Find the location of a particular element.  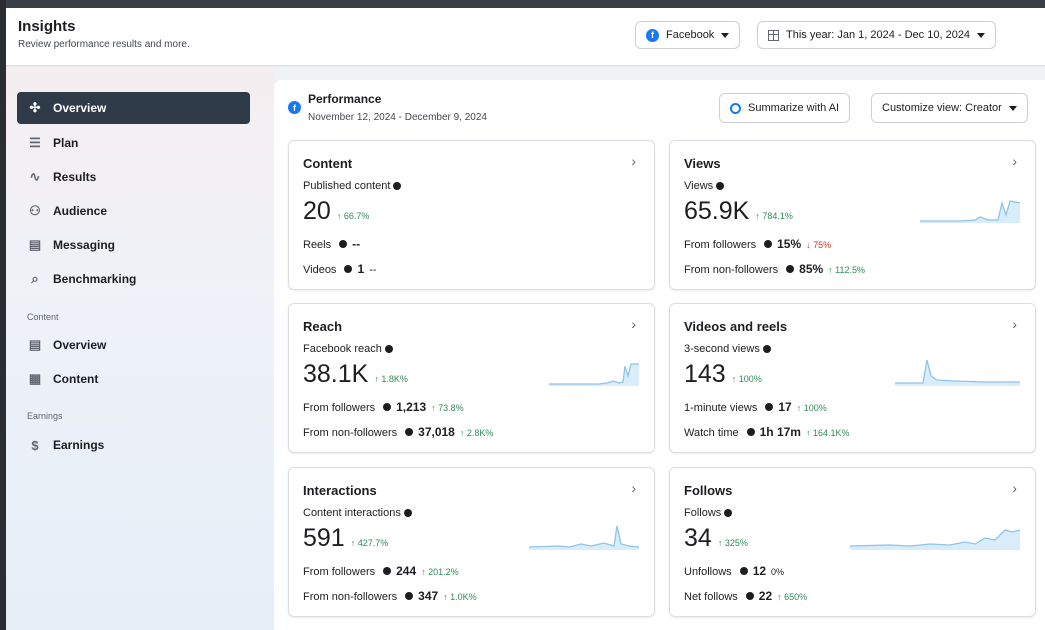

metric-value: 65.9K ↑ 784.1% is located at coordinates (738, 211).